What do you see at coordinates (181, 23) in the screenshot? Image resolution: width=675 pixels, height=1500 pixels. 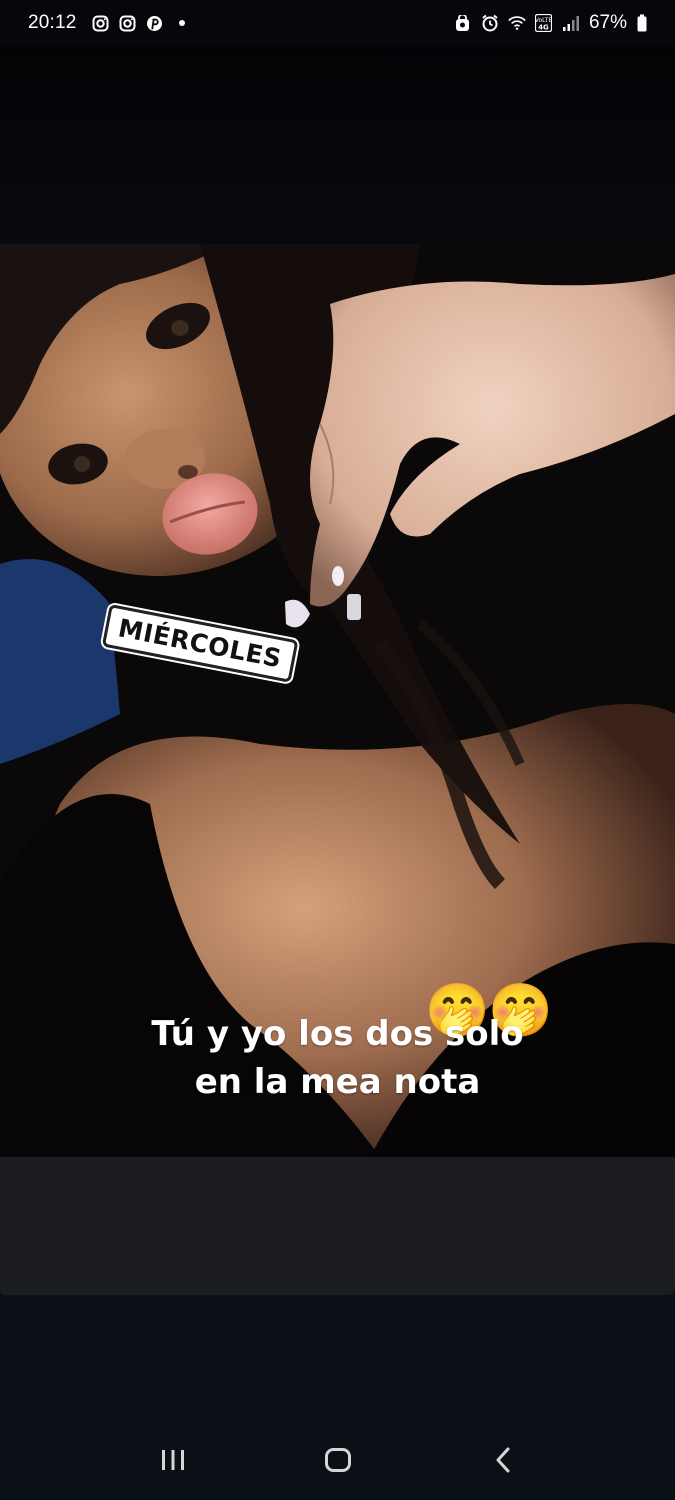 I see `dot-icon` at bounding box center [181, 23].